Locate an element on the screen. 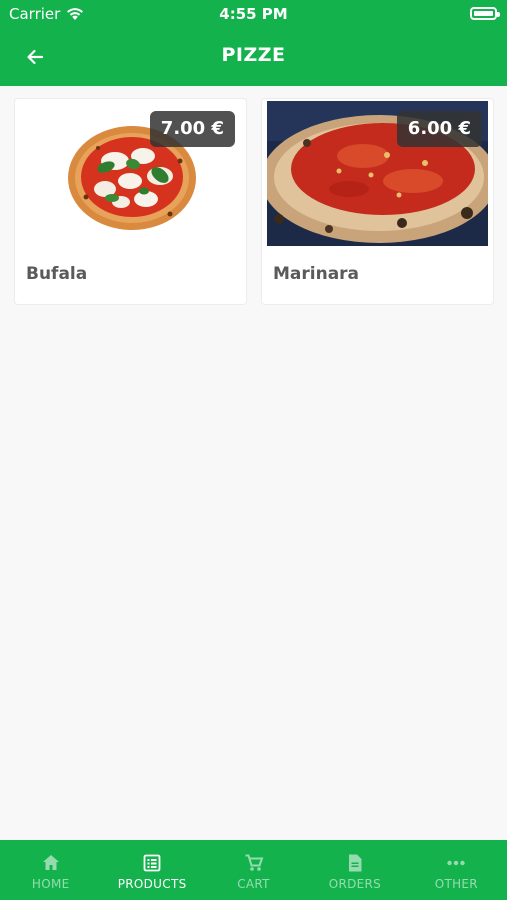 Image resolution: width=507 pixels, height=900 pixels. cart-icon is located at coordinates (254, 862).